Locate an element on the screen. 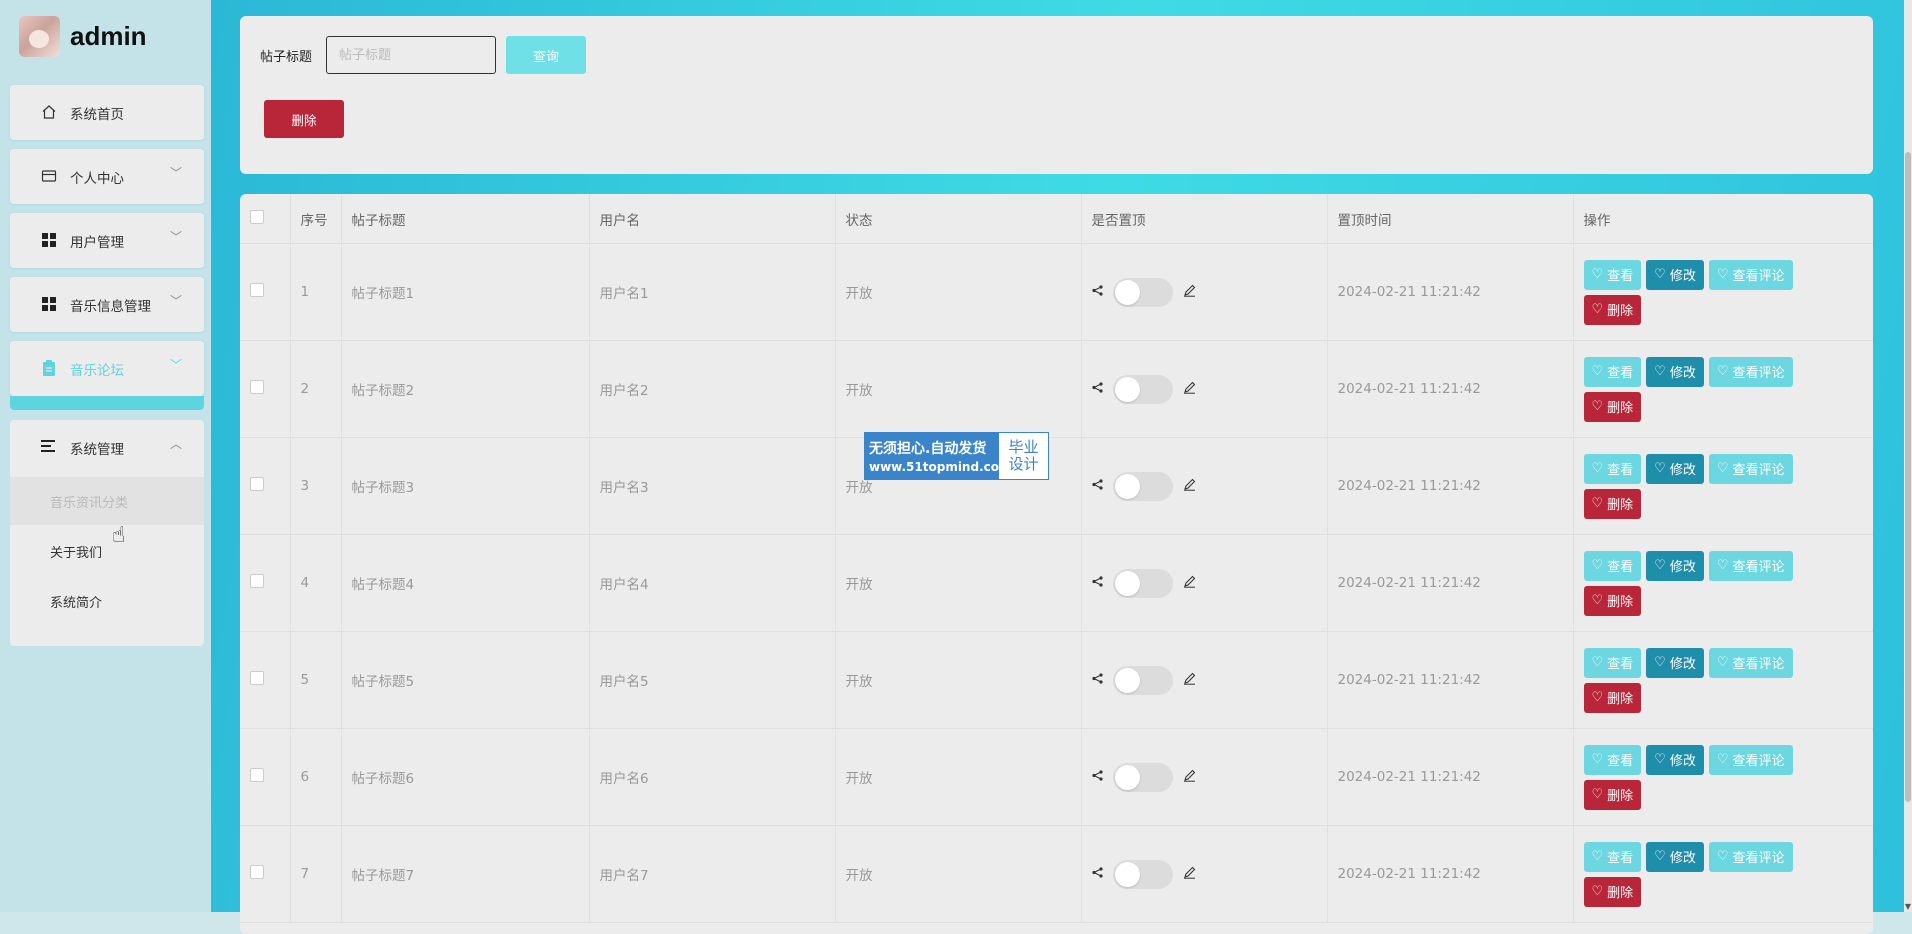 The width and height of the screenshot is (1912, 934). bulk-delete-button: 删除 is located at coordinates (304, 119).